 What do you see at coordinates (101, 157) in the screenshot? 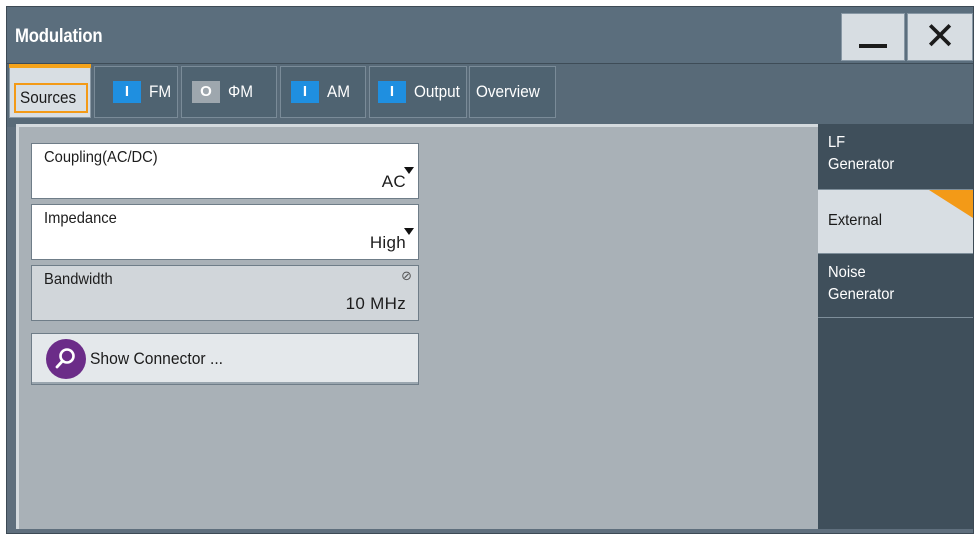
I see `coupling-label: Coupling(AC/DC)` at bounding box center [101, 157].